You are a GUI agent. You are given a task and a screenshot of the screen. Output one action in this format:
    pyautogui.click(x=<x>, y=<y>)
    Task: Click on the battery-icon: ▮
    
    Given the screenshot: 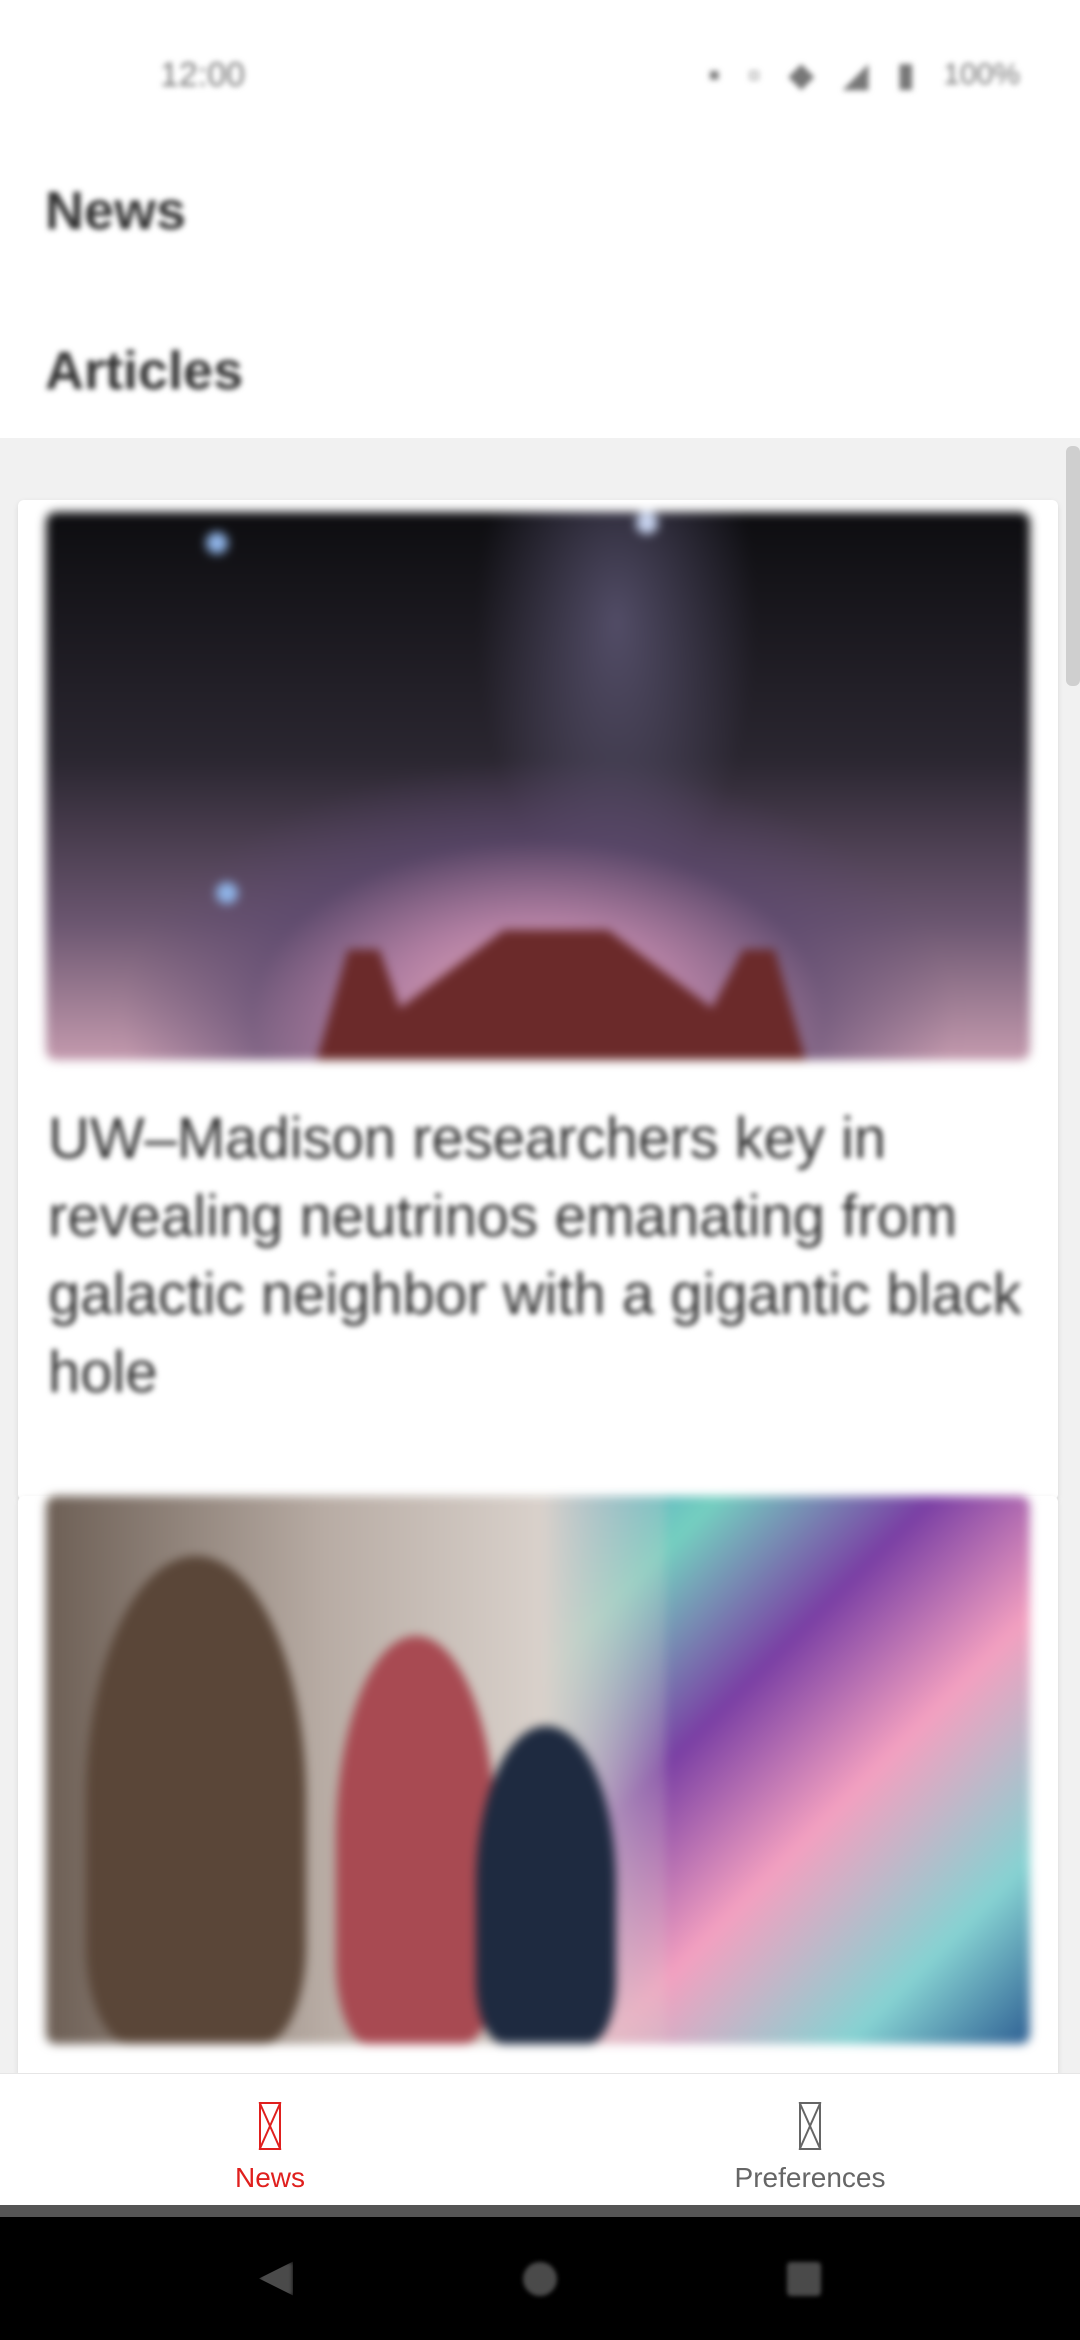 What is the action you would take?
    pyautogui.click(x=906, y=75)
    